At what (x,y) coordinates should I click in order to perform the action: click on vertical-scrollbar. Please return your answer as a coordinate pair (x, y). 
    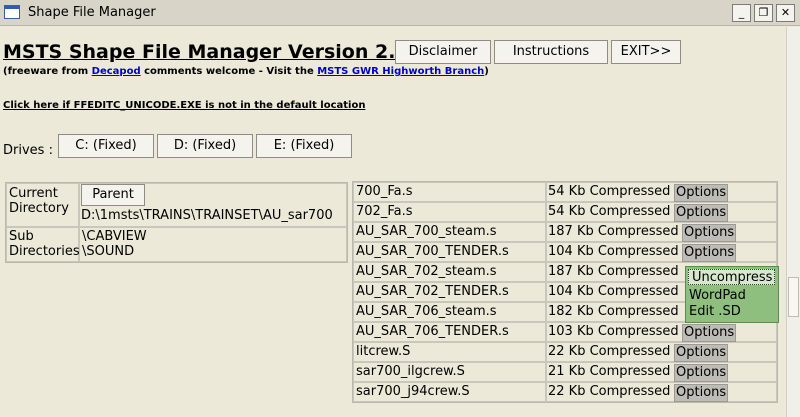
    Looking at the image, I should click on (793, 222).